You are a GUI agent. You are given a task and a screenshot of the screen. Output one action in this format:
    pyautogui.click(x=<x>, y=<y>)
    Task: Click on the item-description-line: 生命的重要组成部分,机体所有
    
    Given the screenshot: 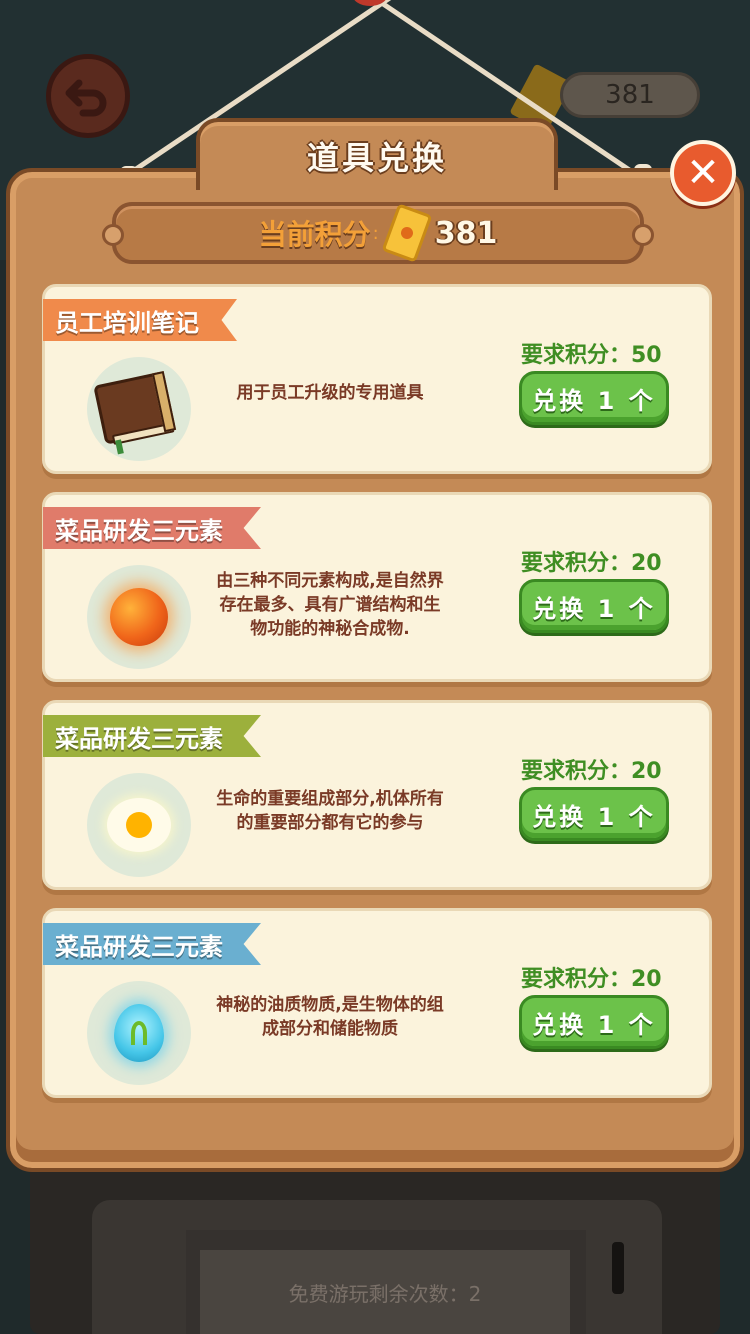 What is the action you would take?
    pyautogui.click(x=330, y=799)
    